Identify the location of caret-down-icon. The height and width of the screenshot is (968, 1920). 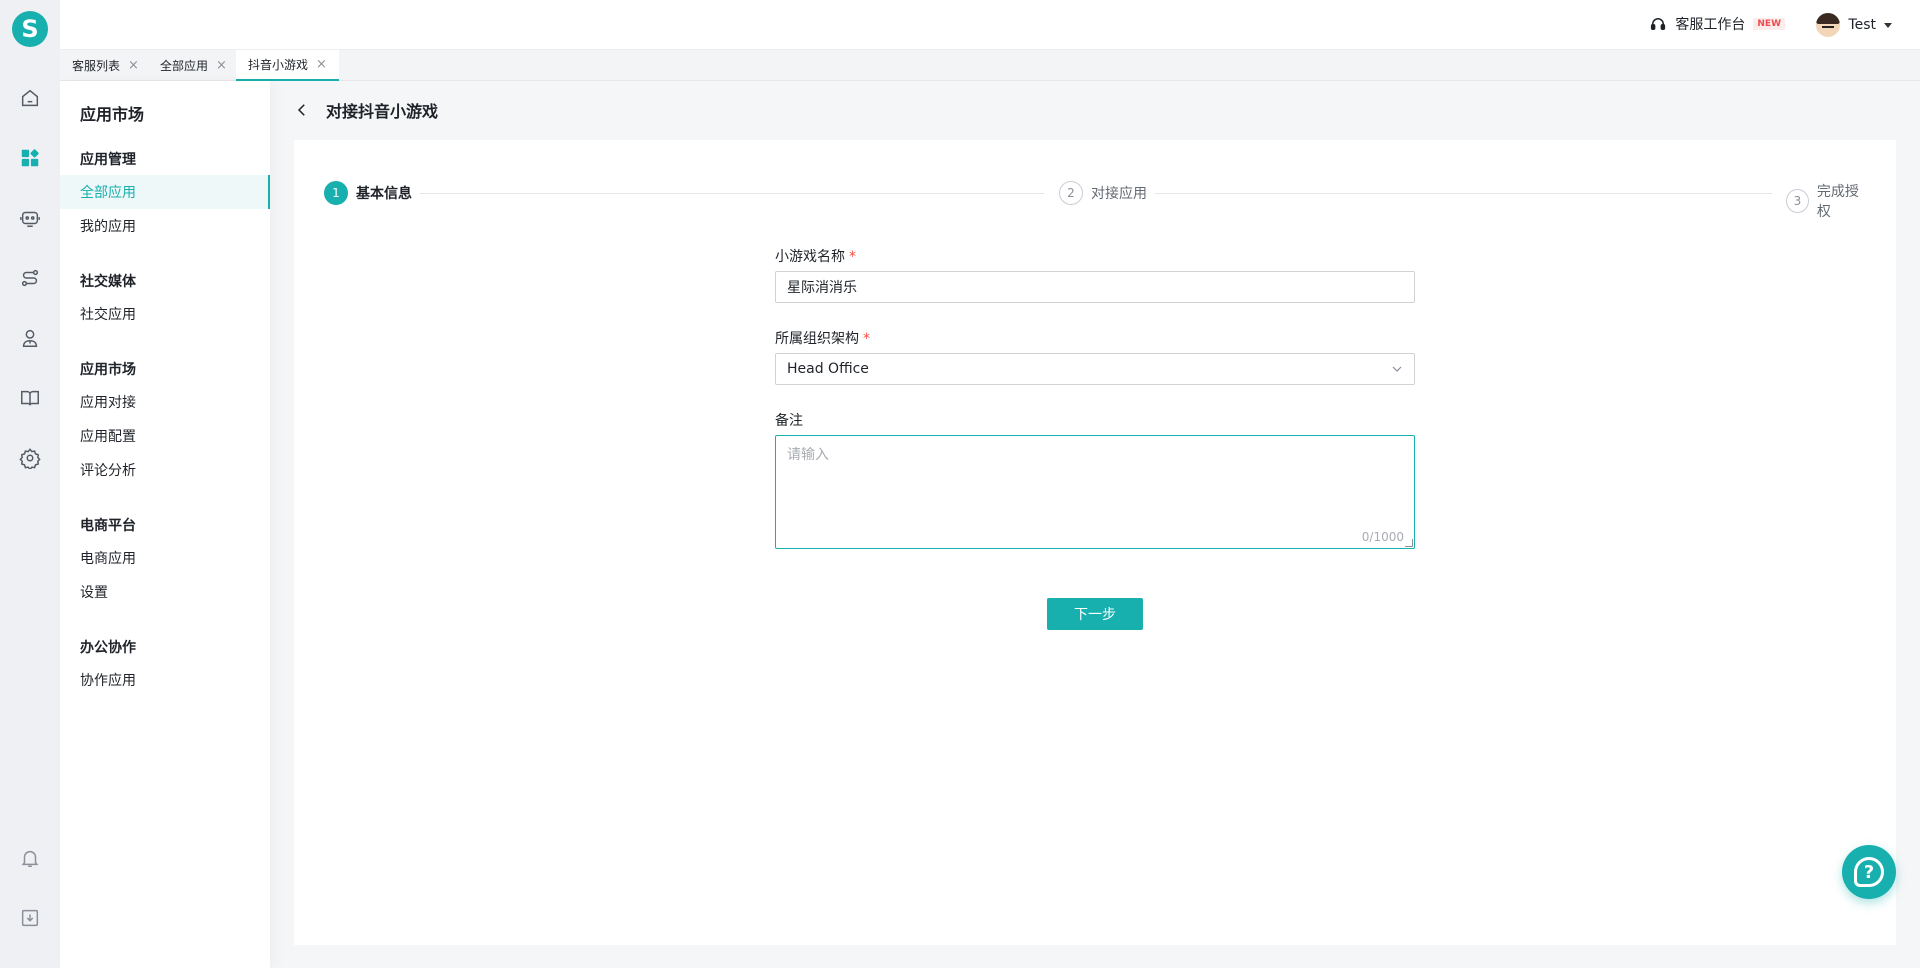
(1888, 25).